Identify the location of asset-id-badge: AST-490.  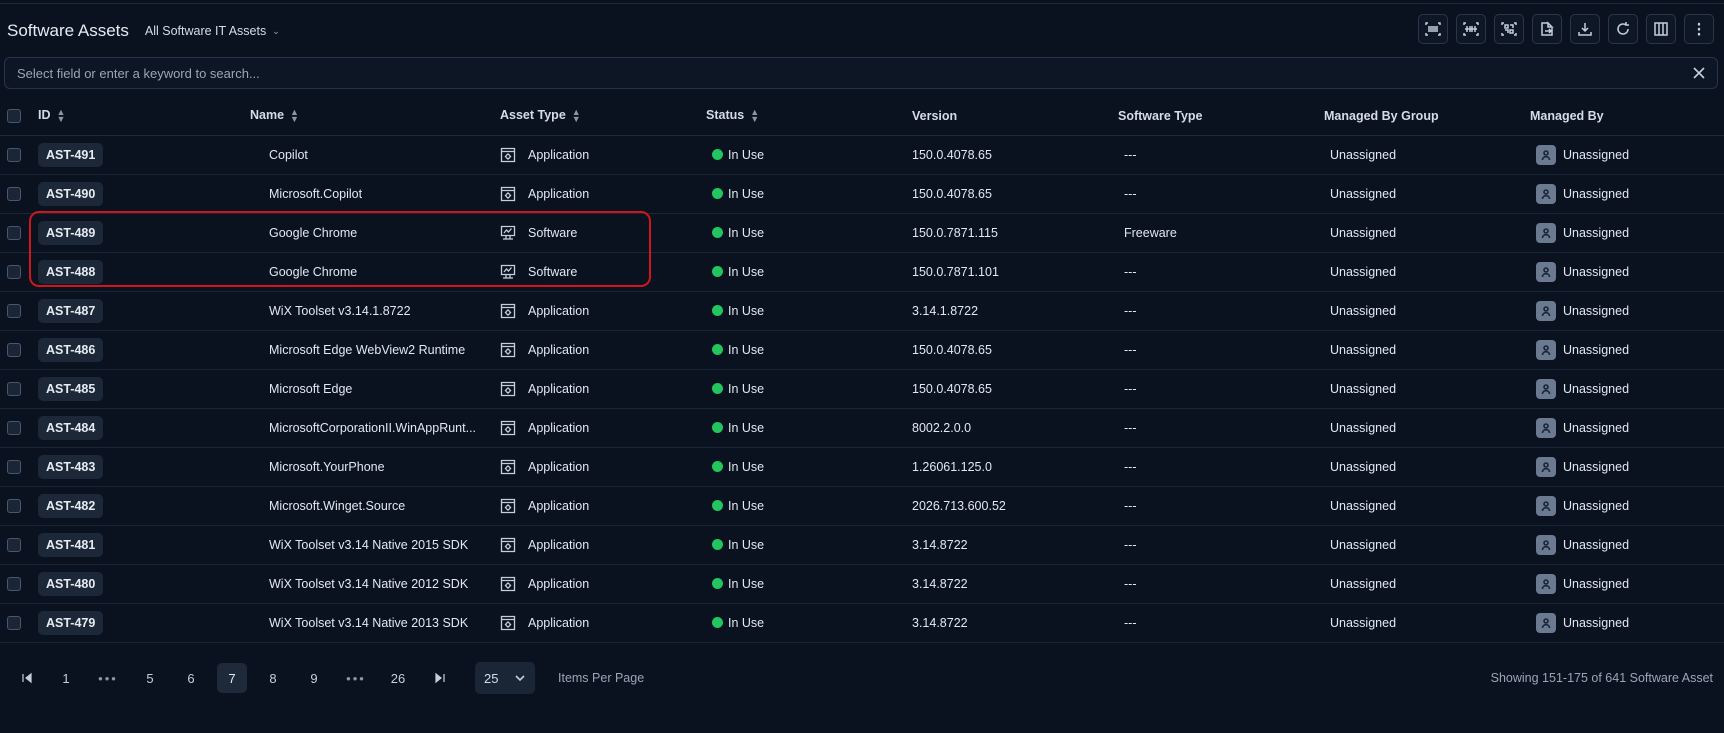
(71, 193).